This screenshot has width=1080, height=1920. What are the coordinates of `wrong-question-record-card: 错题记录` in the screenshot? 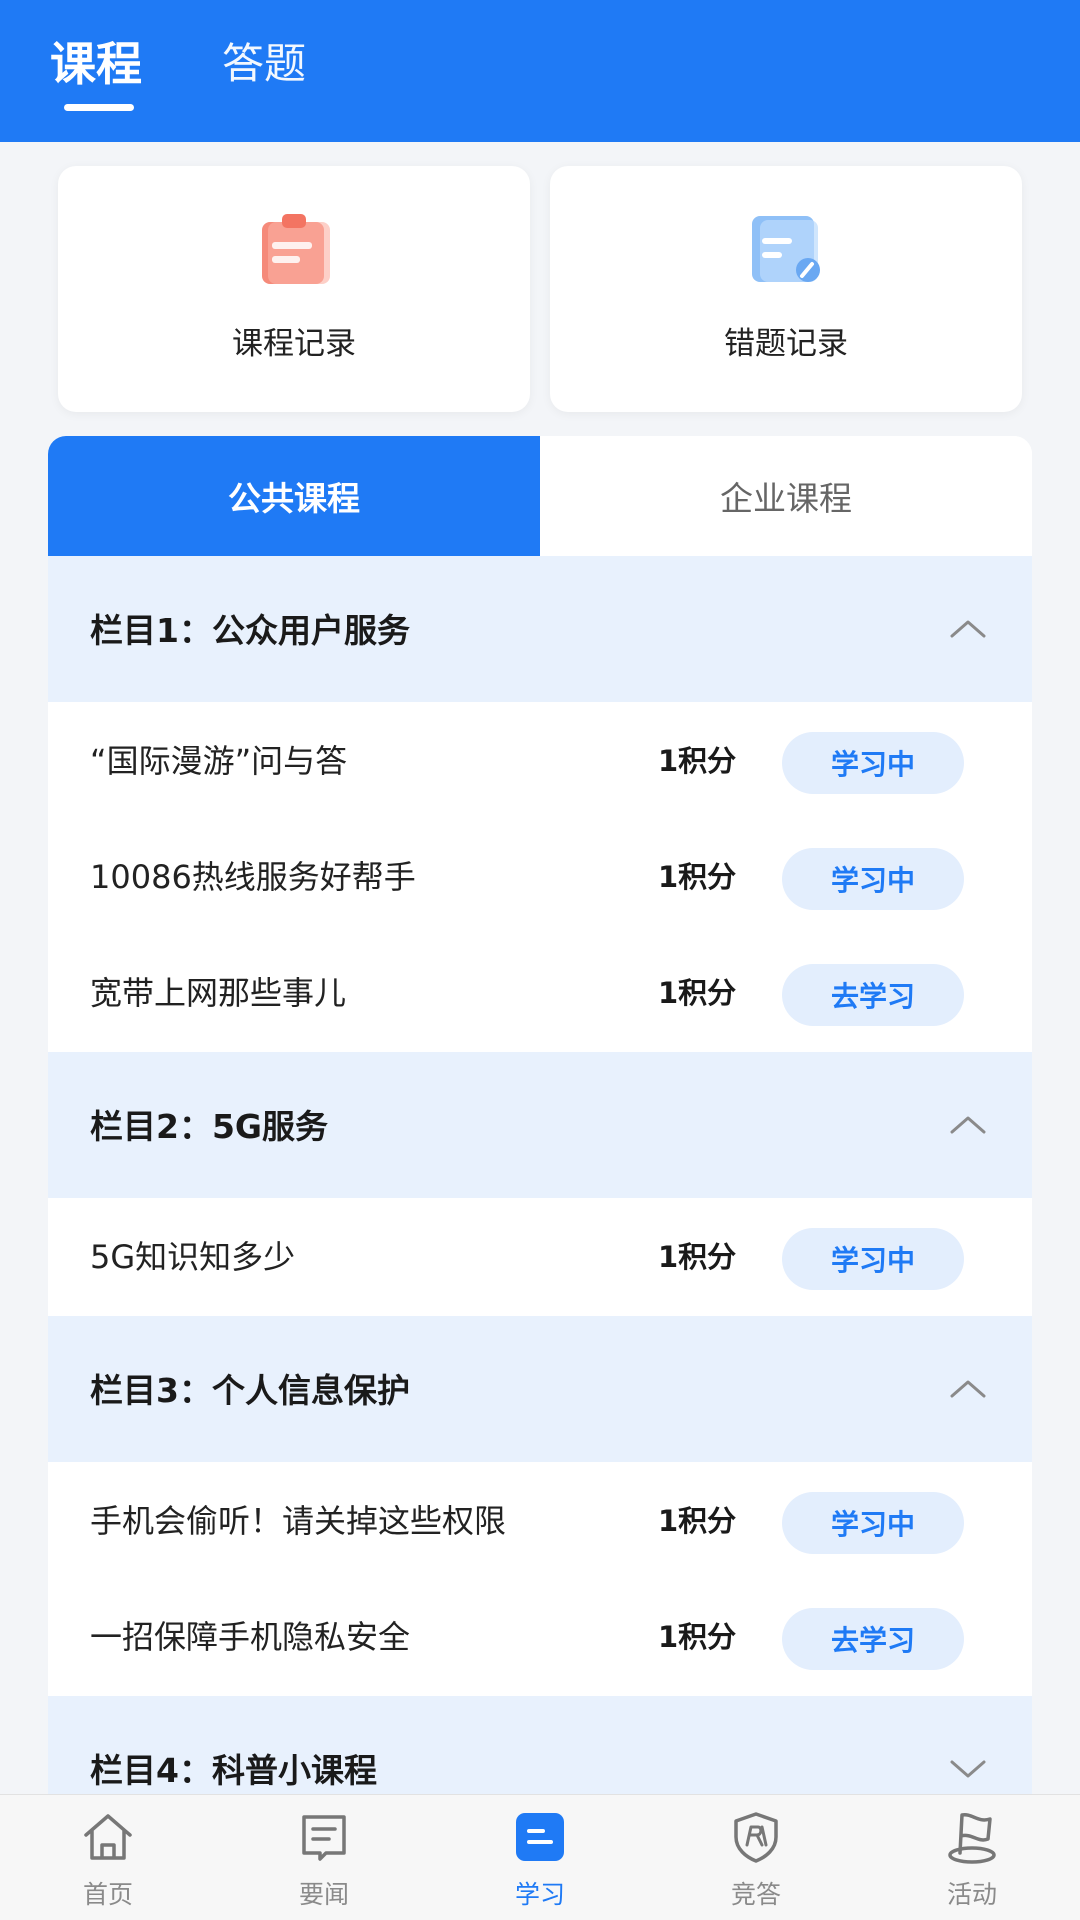 It's located at (786, 289).